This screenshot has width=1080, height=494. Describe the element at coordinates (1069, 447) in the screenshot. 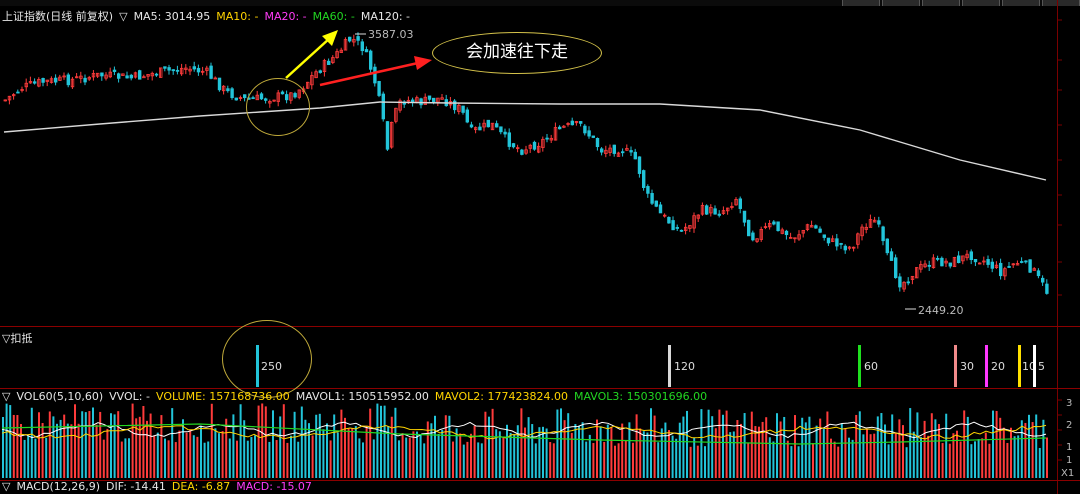

I see `vol-axis-label: 1` at that location.